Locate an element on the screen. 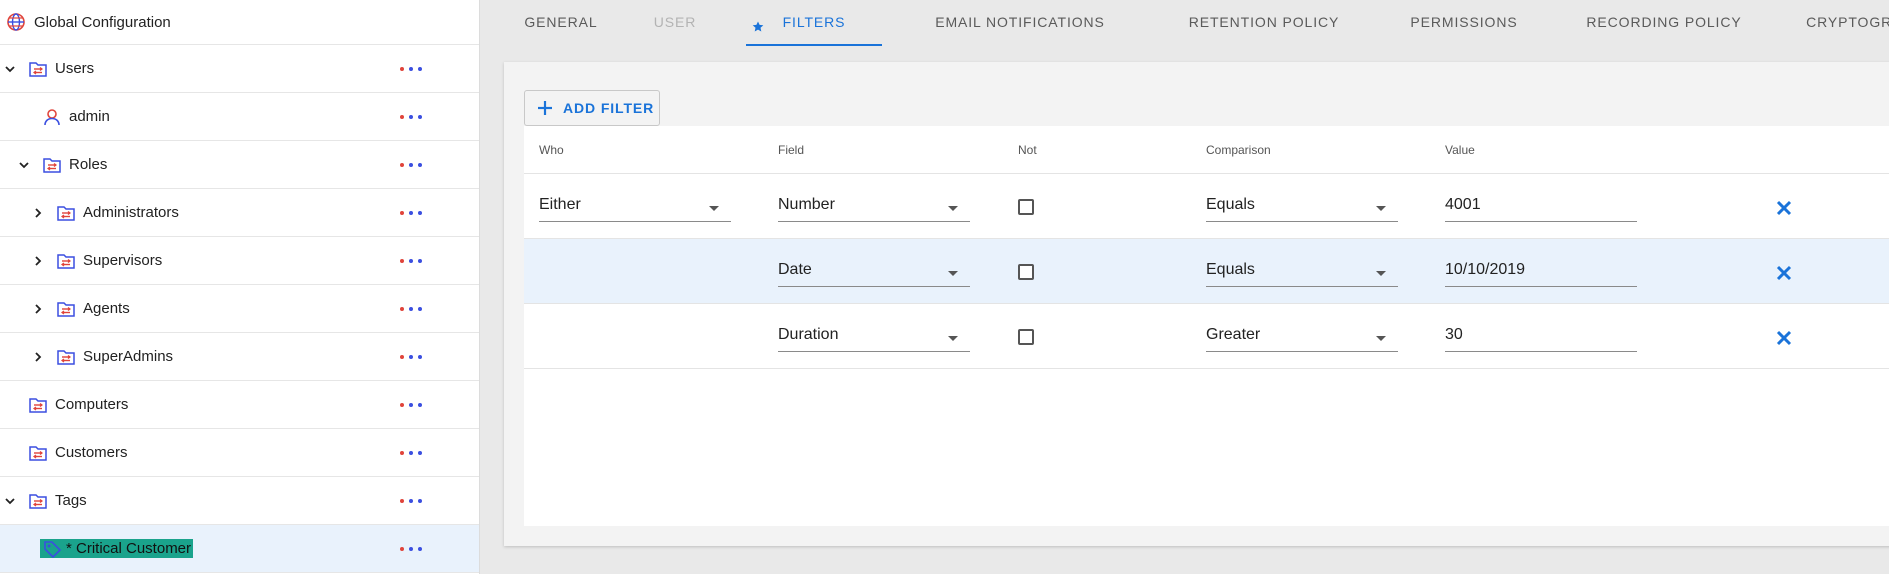 The image size is (1889, 574). tree-node: Computers is located at coordinates (239, 405).